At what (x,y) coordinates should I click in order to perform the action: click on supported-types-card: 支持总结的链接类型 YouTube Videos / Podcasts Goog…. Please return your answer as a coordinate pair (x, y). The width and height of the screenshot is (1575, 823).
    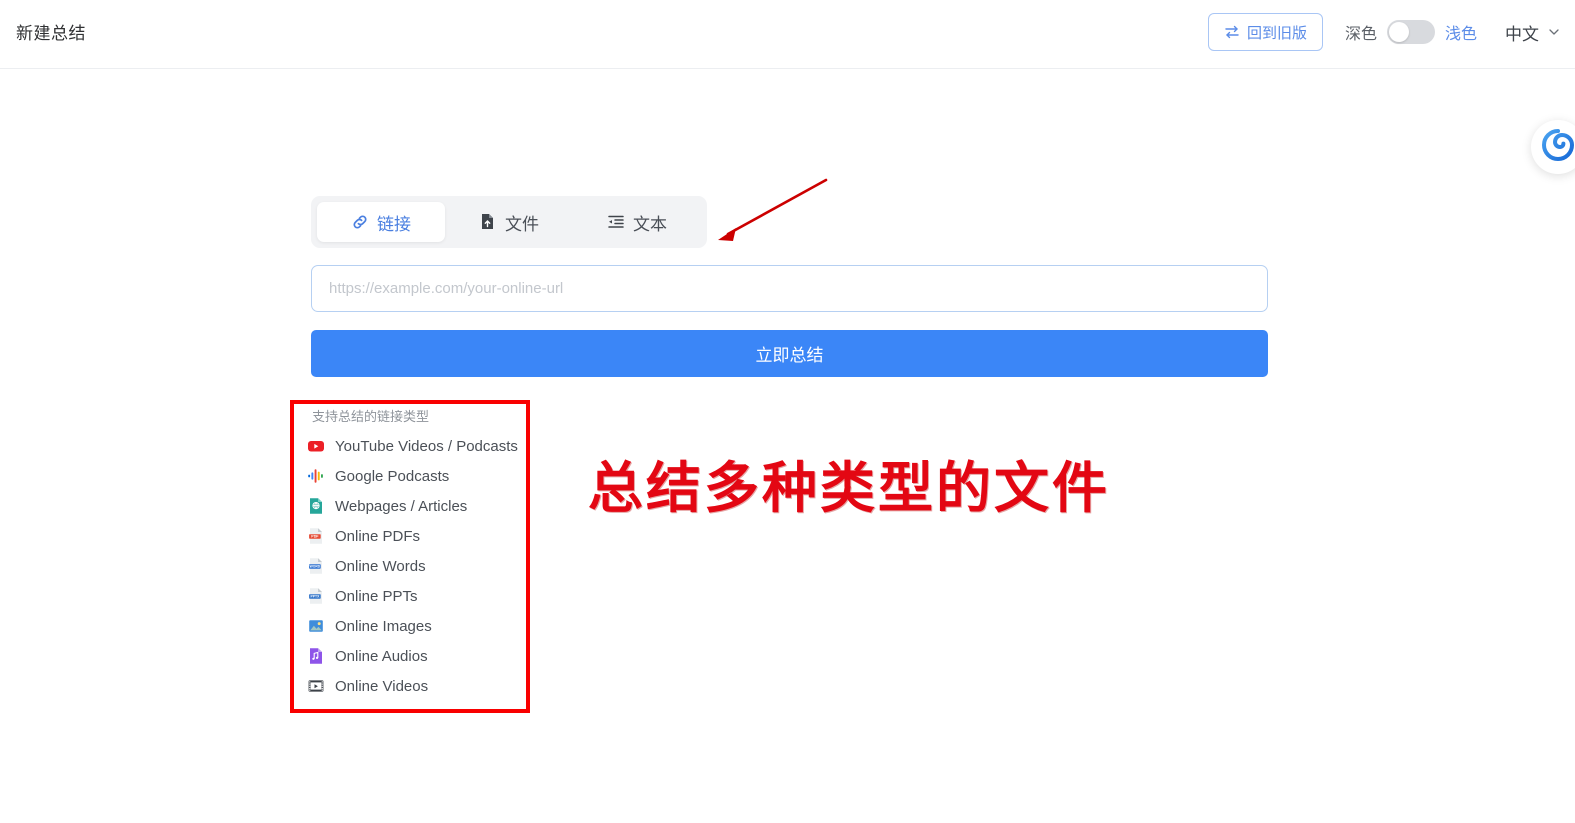
    Looking at the image, I should click on (410, 556).